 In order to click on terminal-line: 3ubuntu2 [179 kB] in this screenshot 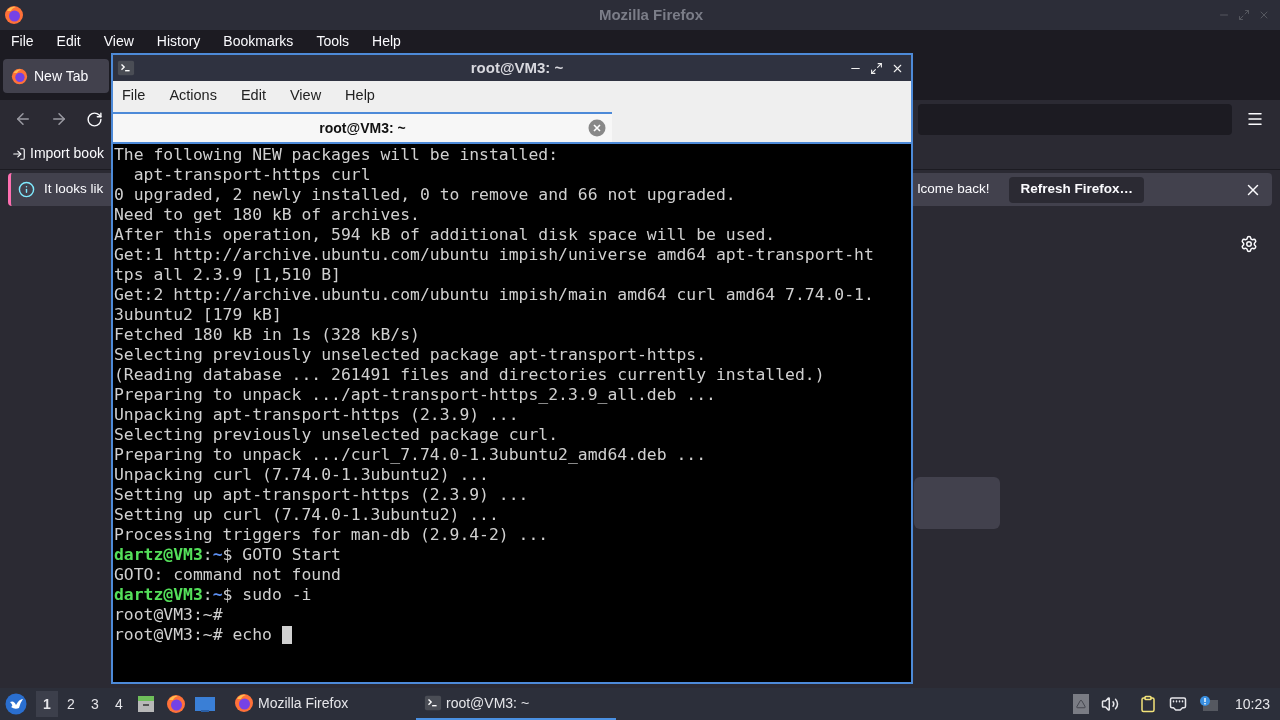, I will do `click(198, 315)`.